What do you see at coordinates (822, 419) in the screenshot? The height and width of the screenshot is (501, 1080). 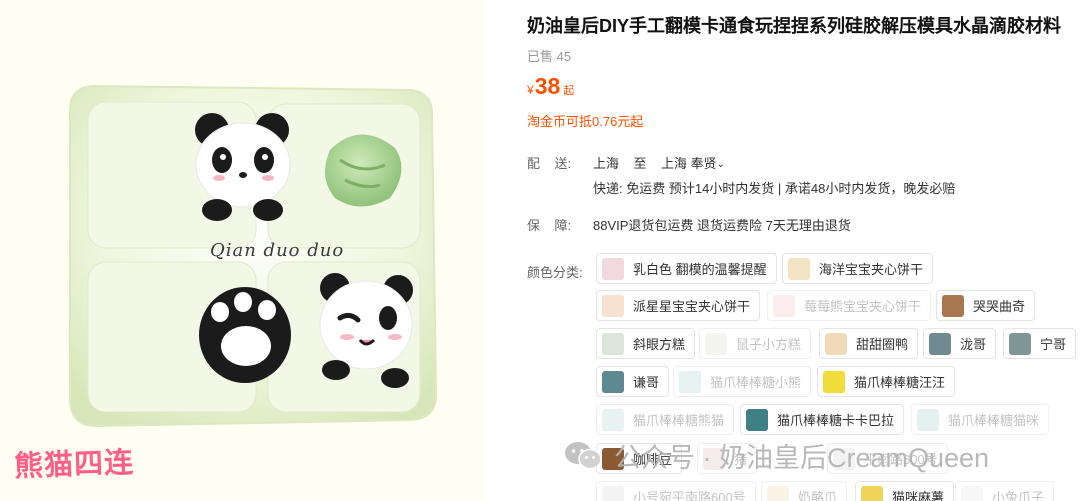 I see `sku-option: 猫爪棒棒糖卡卡巴拉` at bounding box center [822, 419].